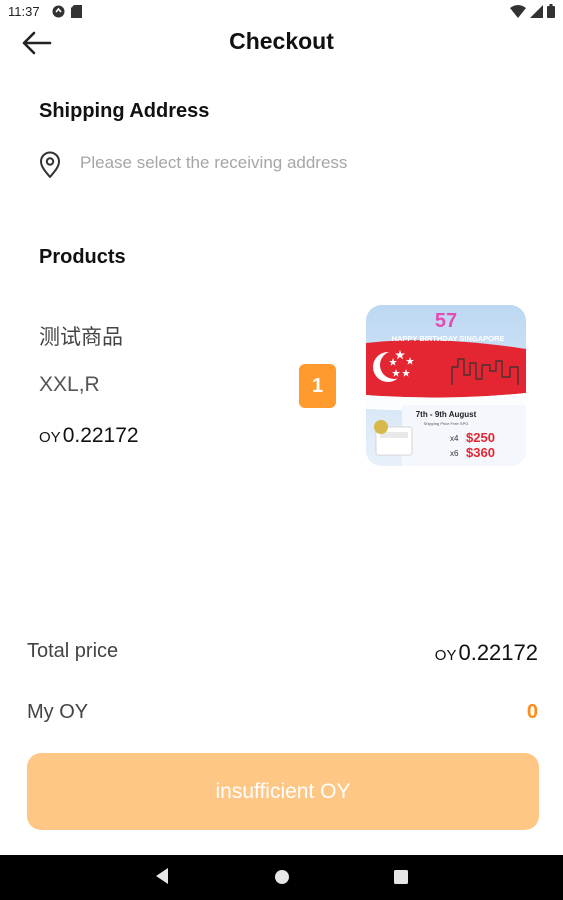 The width and height of the screenshot is (563, 900). I want to click on products-section-title: Products, so click(82, 257).